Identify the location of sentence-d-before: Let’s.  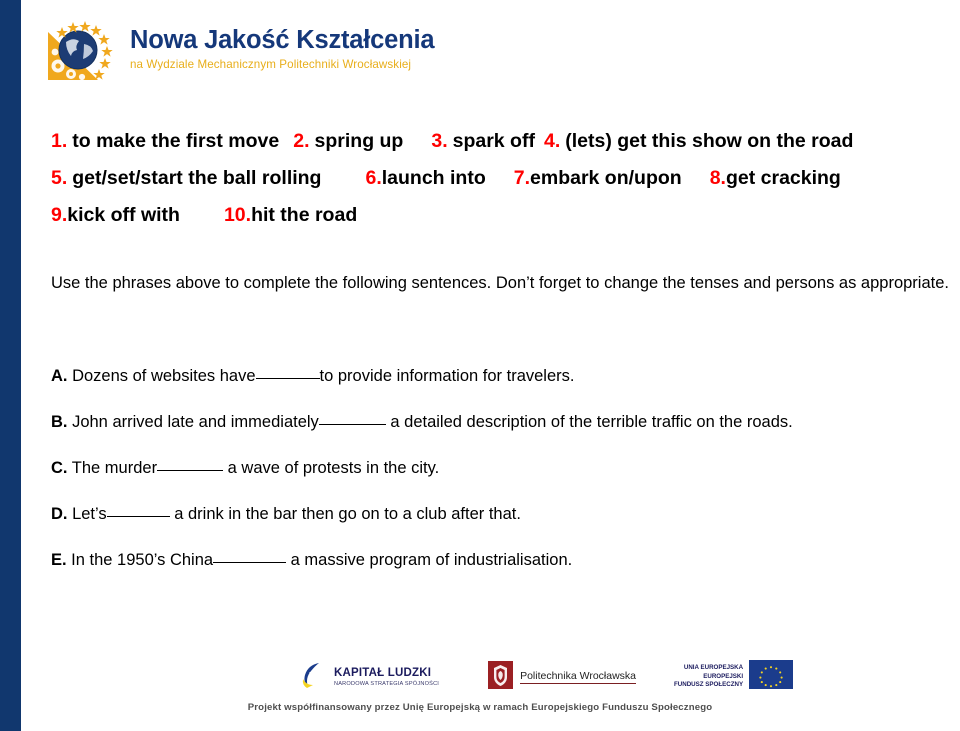
(87, 514).